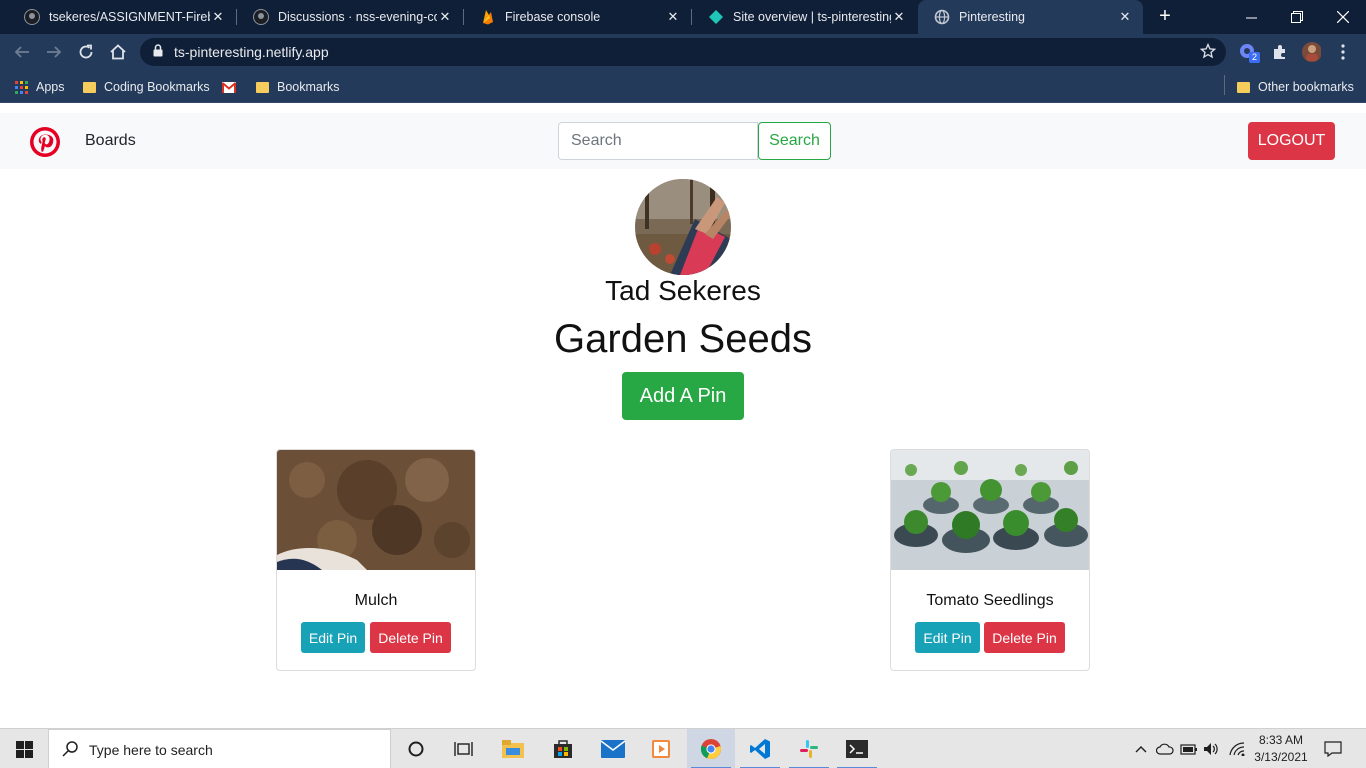  Describe the element at coordinates (376, 600) in the screenshot. I see `pin-title: Mulch` at that location.